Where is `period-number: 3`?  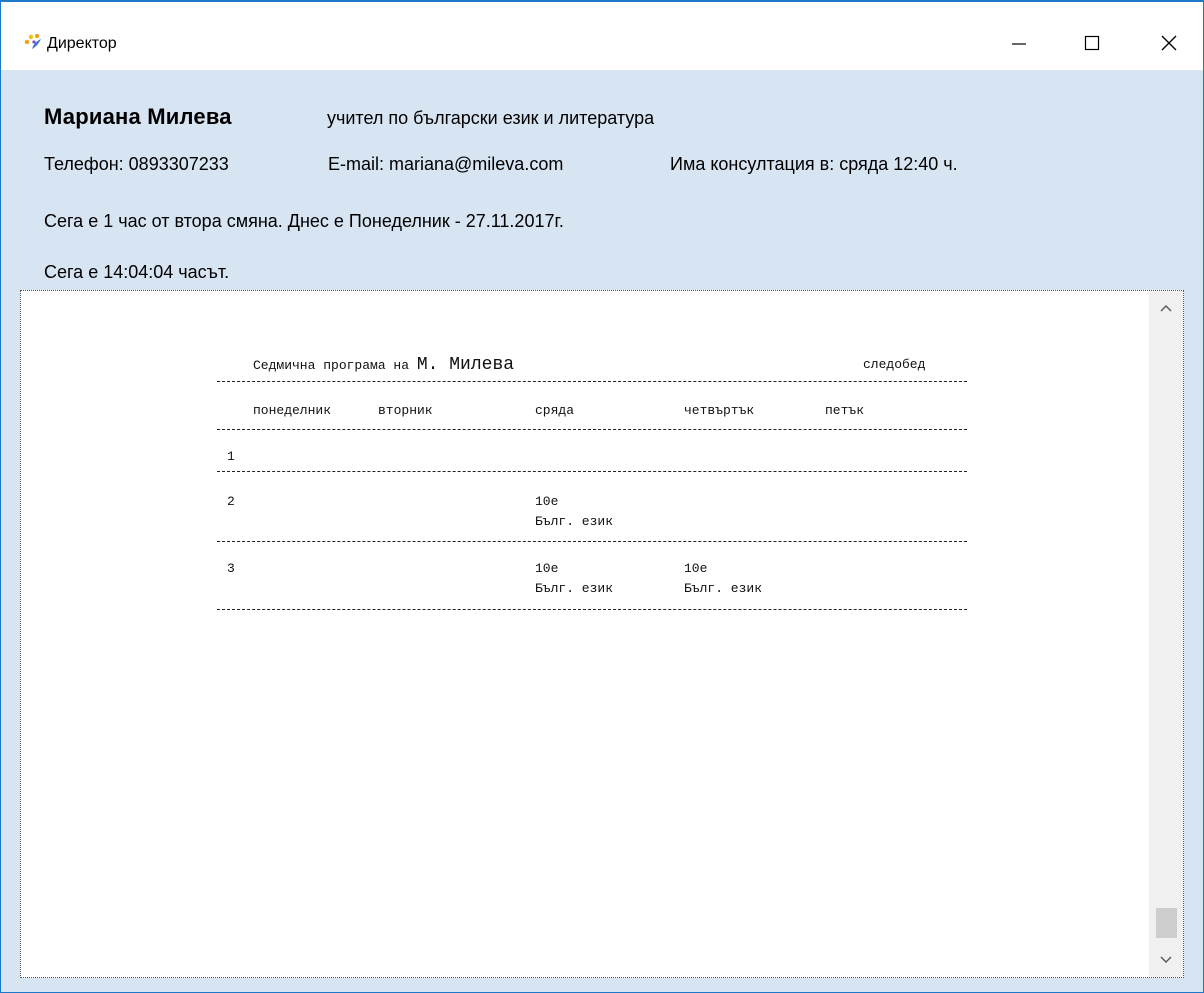 period-number: 3 is located at coordinates (231, 568).